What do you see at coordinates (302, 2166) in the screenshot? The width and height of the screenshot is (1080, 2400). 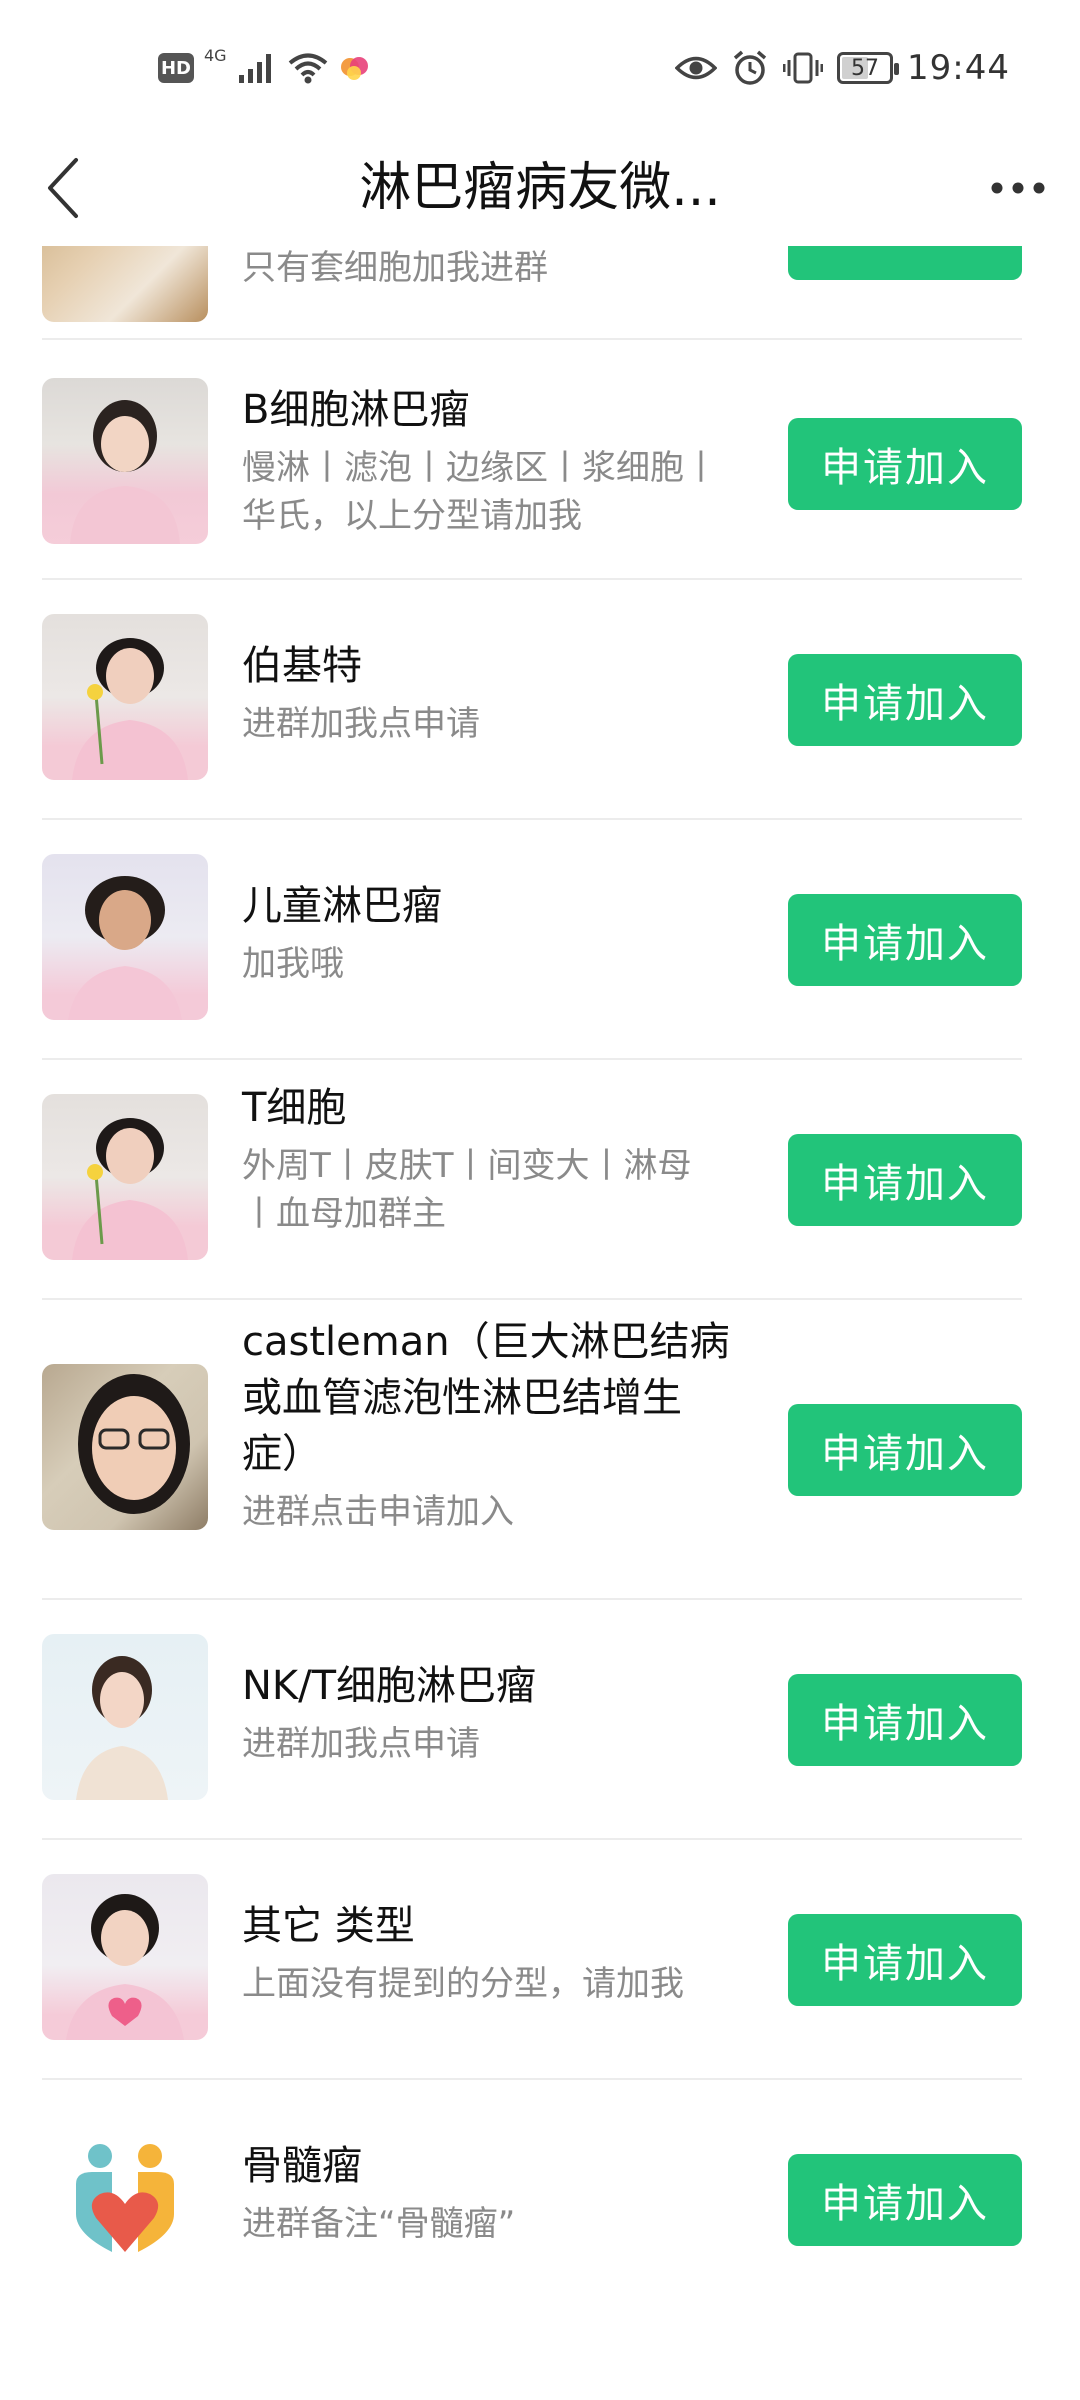 I see `item-title: 骨髓瘤` at bounding box center [302, 2166].